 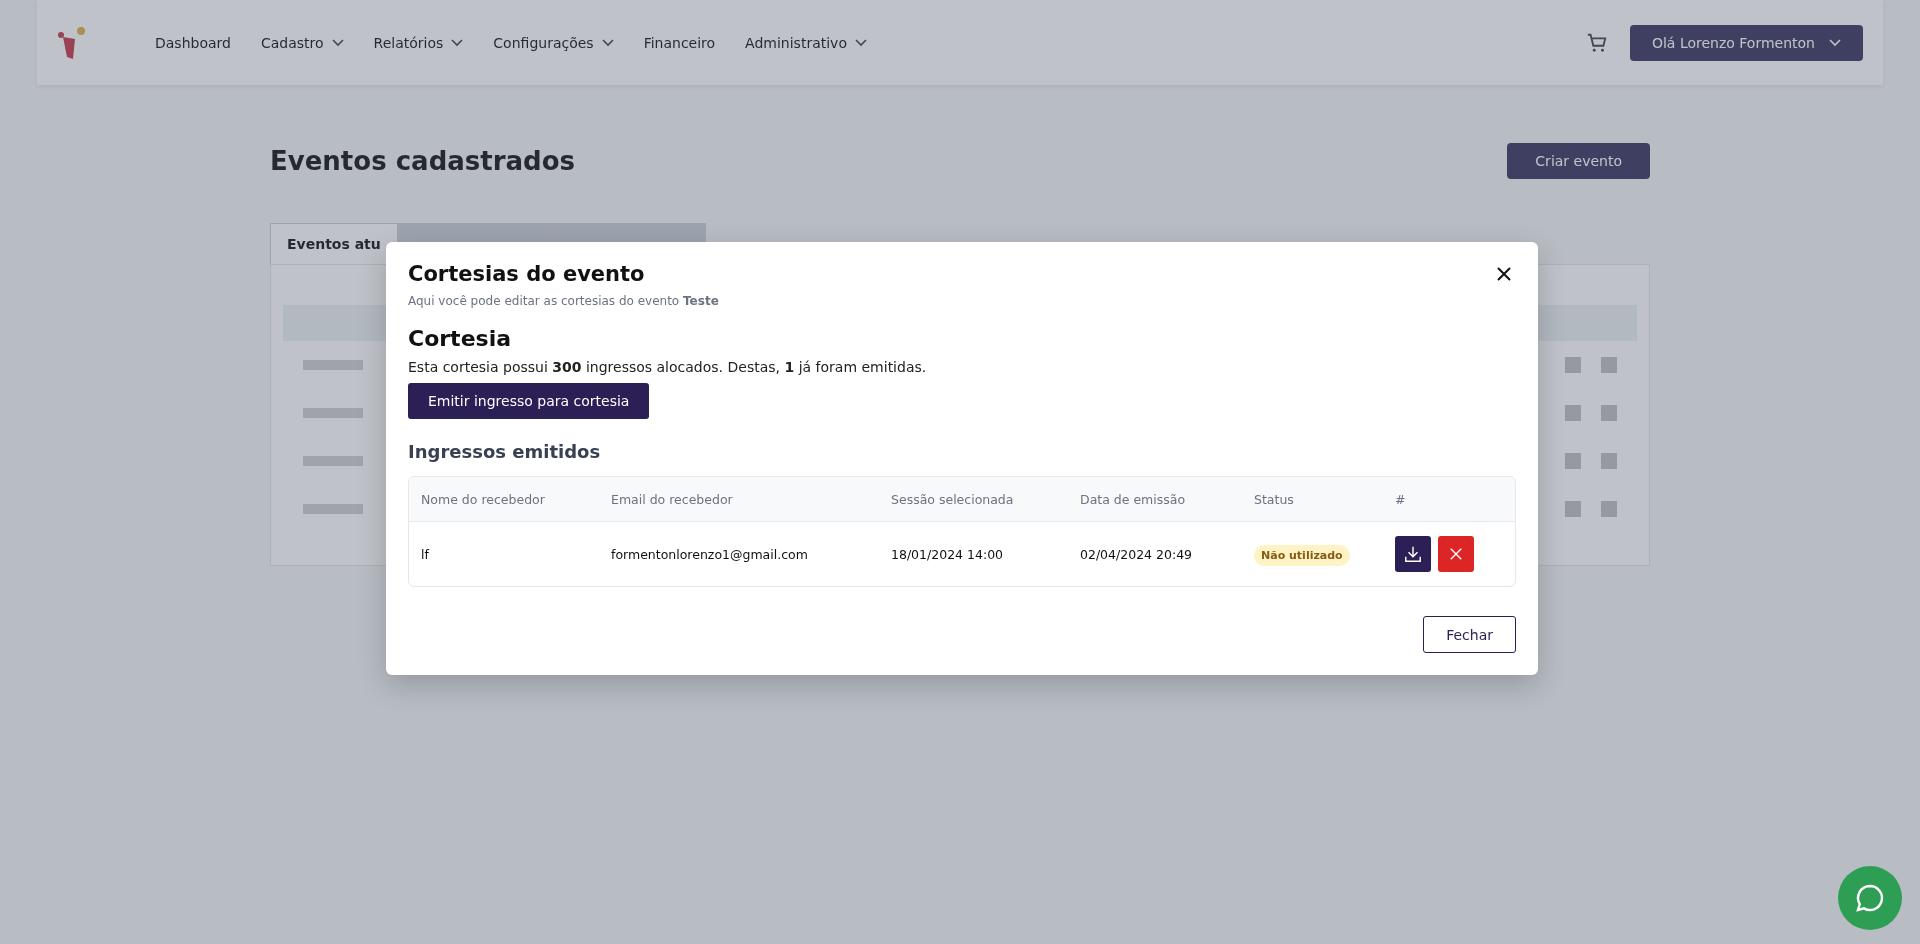 I want to click on column-header: Sessão selecionada, so click(x=953, y=499).